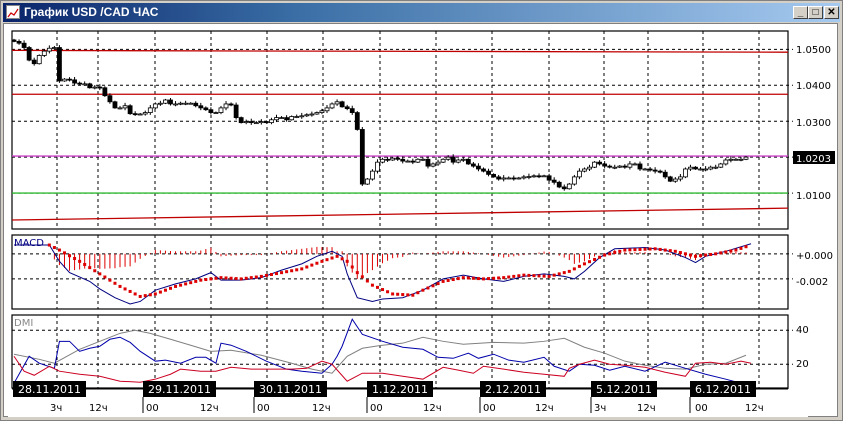 The image size is (843, 421). I want to click on date-label: 6.12.2011, so click(723, 389).